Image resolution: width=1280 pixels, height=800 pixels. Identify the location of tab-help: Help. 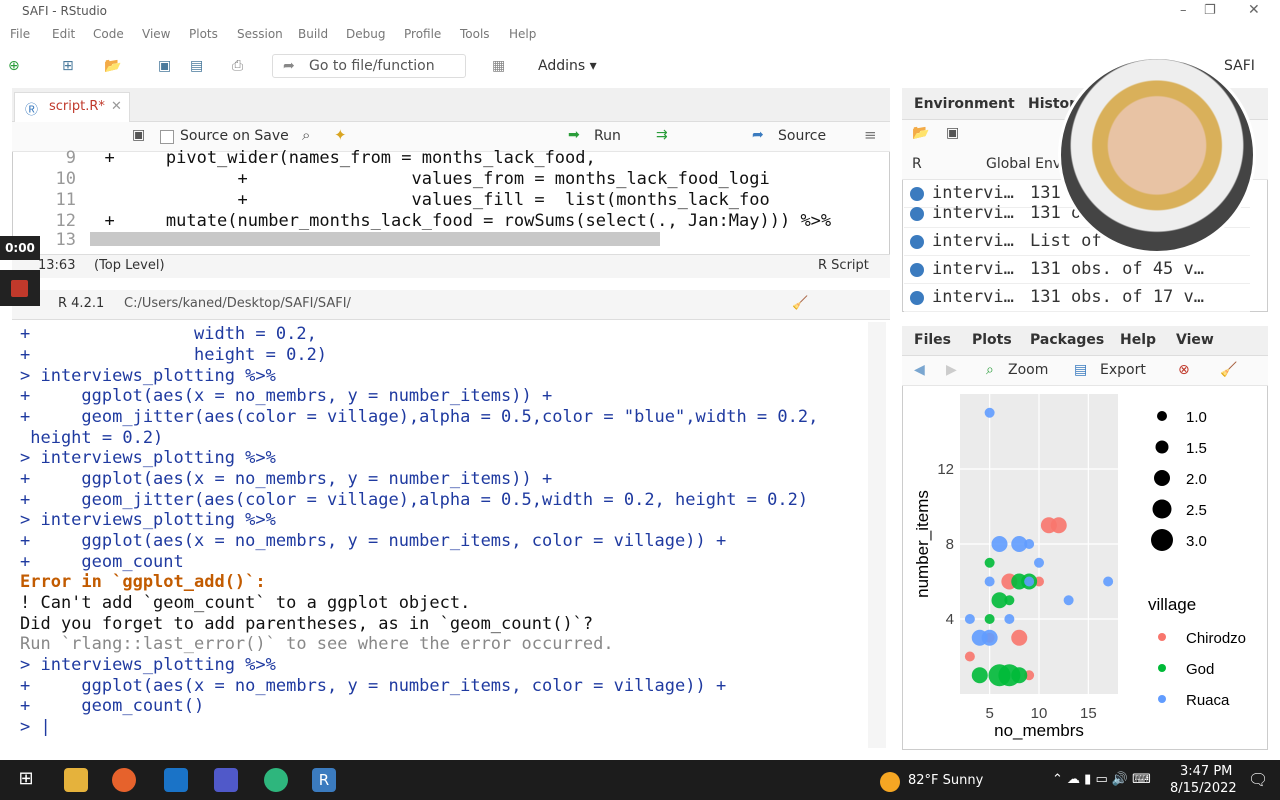
(1138, 340).